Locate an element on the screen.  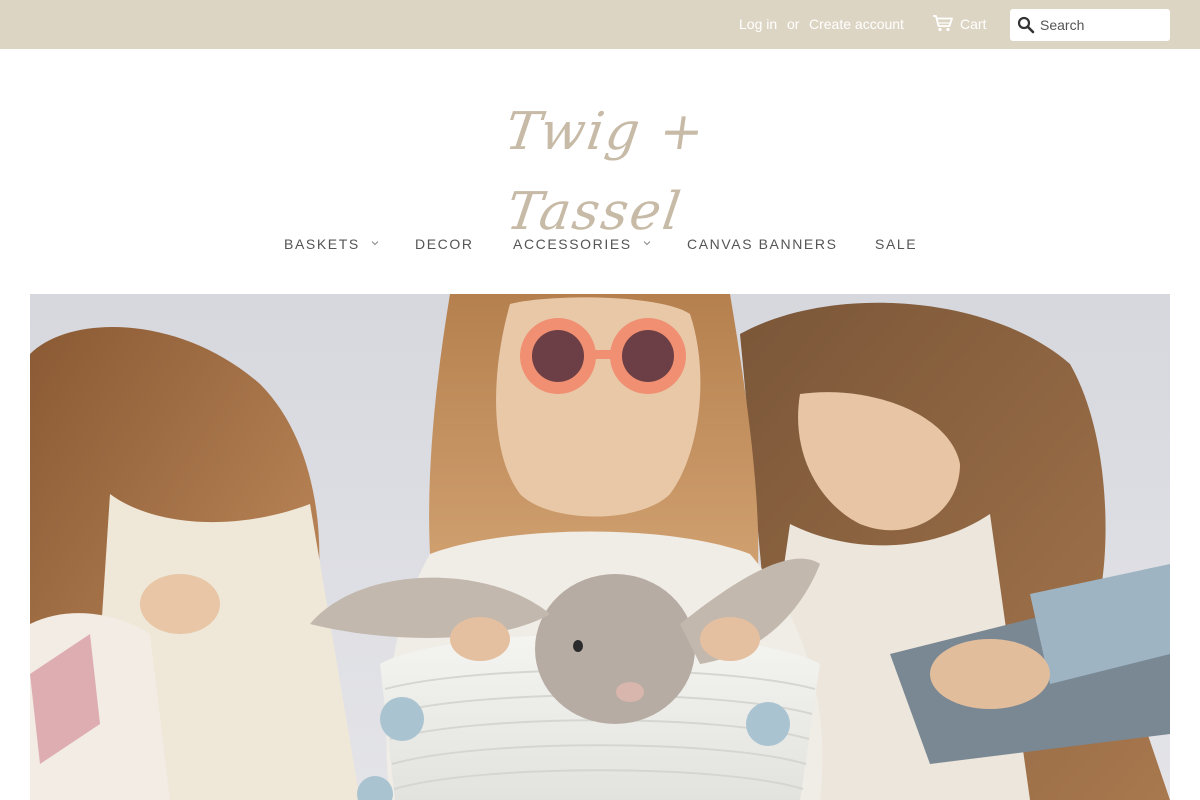
nav-item-sale: SALE is located at coordinates (896, 244).